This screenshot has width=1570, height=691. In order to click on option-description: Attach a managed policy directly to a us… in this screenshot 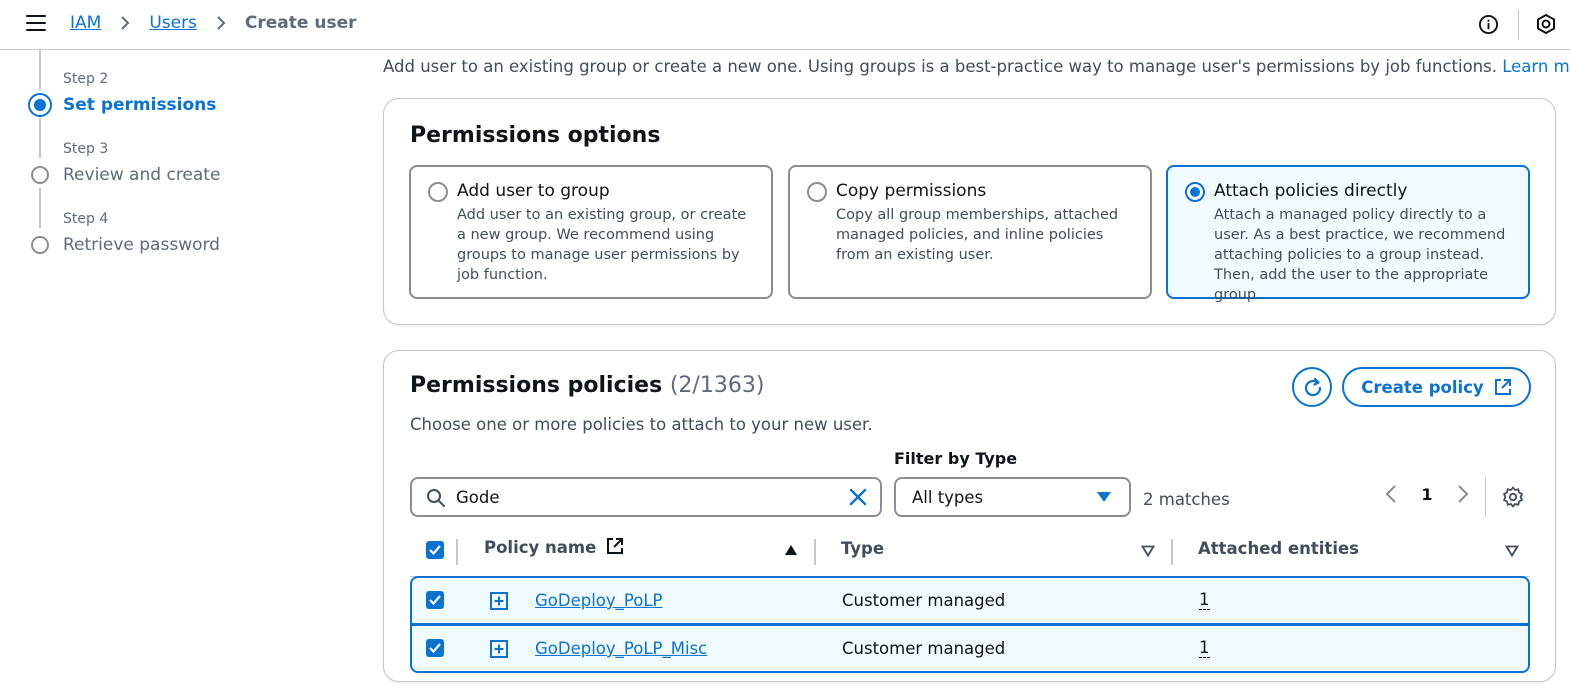, I will do `click(1360, 255)`.